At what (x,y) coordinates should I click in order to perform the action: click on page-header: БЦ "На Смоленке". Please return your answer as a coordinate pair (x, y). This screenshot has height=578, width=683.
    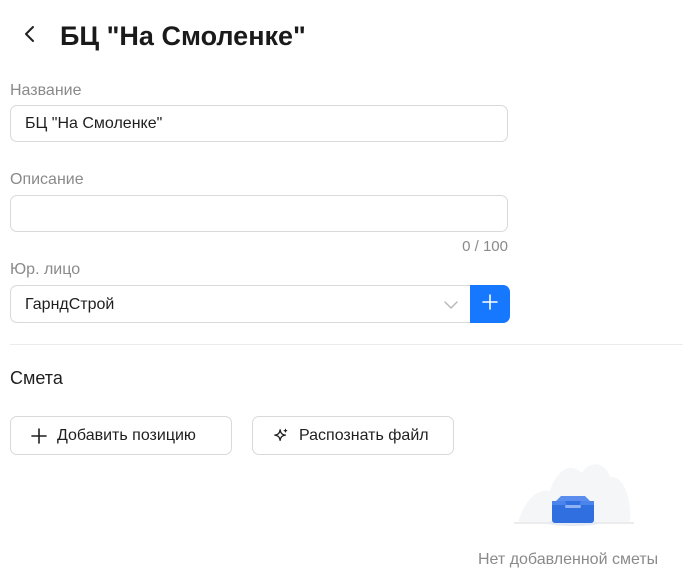
    Looking at the image, I should click on (341, 36).